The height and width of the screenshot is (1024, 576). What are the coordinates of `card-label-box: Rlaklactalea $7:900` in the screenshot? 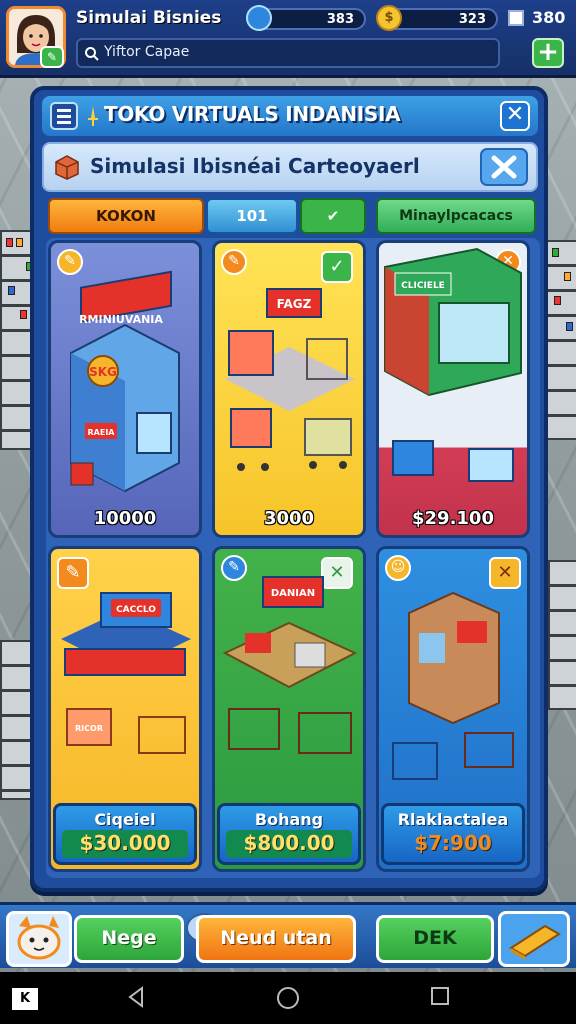 It's located at (453, 834).